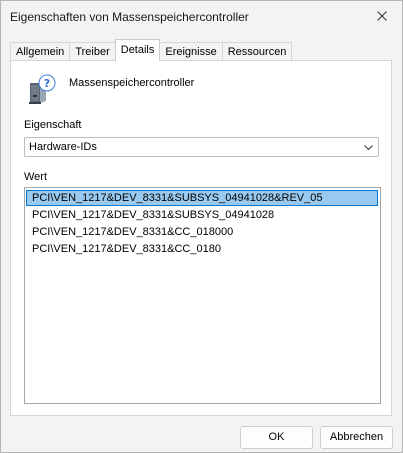 This screenshot has height=453, width=403. I want to click on list-item: PCI\VEN_1217&DEV_8331&SUBSYS_04941028, so click(202, 215).